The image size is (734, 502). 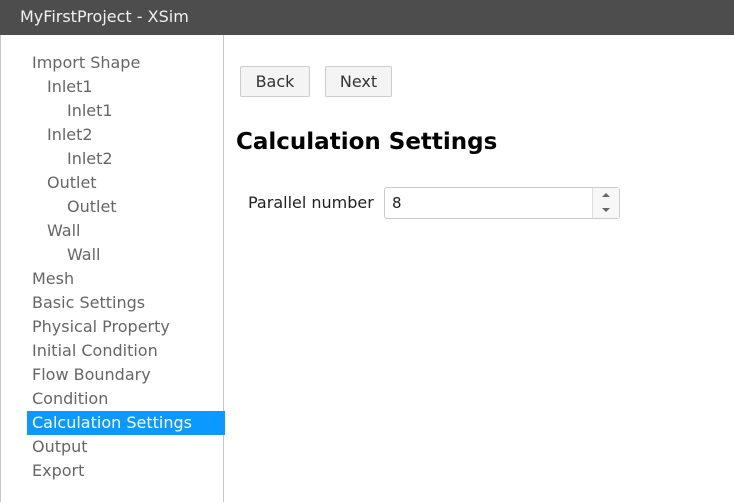 I want to click on sidebar-item-inlet2: Inlet2, so click(x=126, y=159).